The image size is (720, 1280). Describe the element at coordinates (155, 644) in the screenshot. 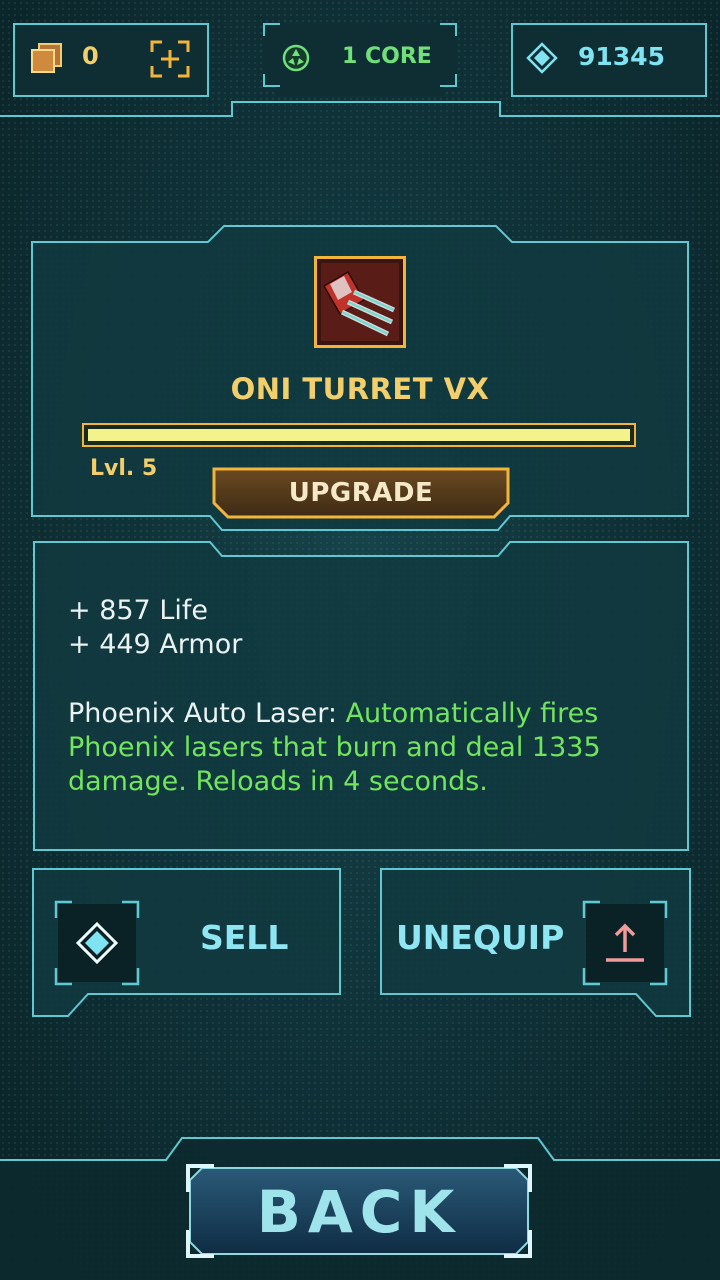

I see `armor-stat: + 449 Armor` at that location.